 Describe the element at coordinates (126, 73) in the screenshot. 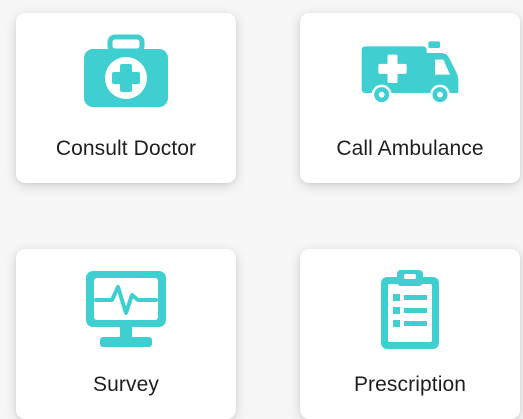

I see `medical-kit-icon` at that location.